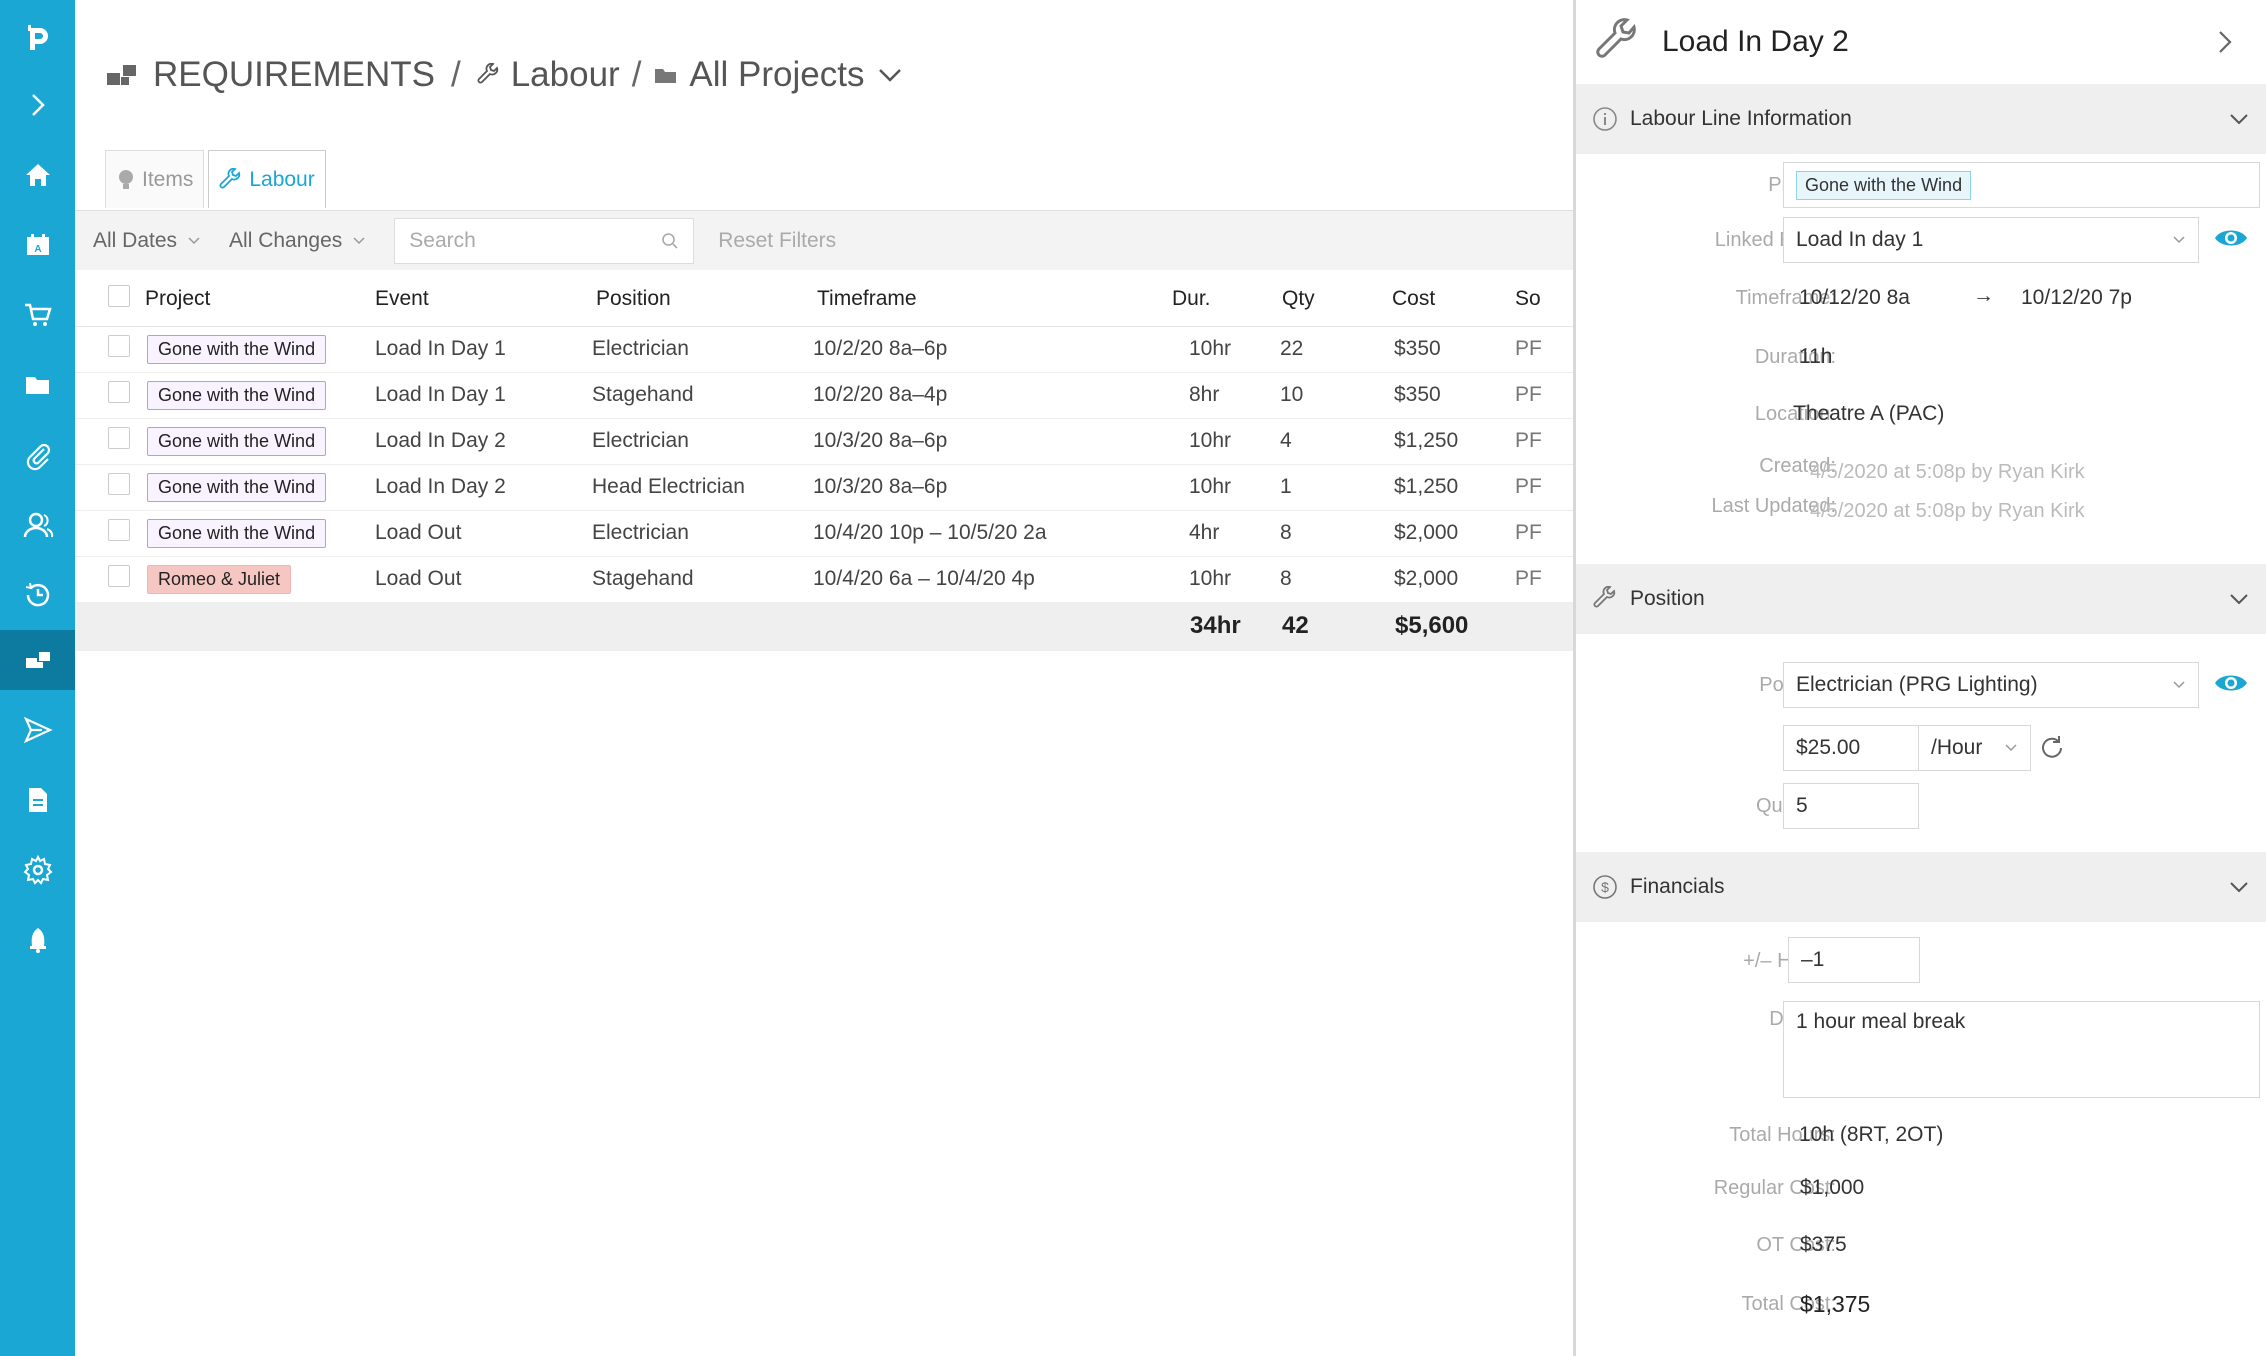 This screenshot has height=1356, width=2266. I want to click on cart-icon, so click(37, 315).